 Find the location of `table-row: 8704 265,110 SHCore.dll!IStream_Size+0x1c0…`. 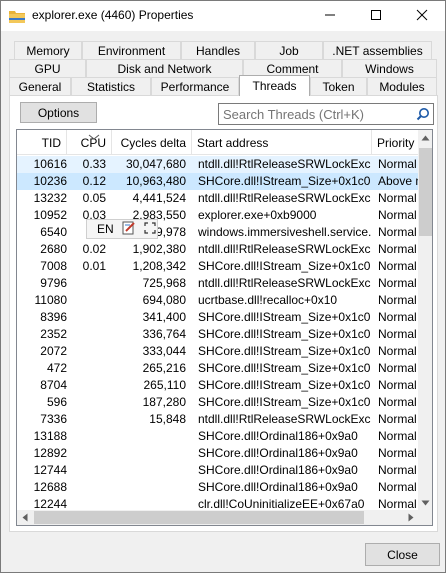

table-row: 8704 265,110 SHCore.dll!IStream_Size+0x1c0… is located at coordinates (217, 385).